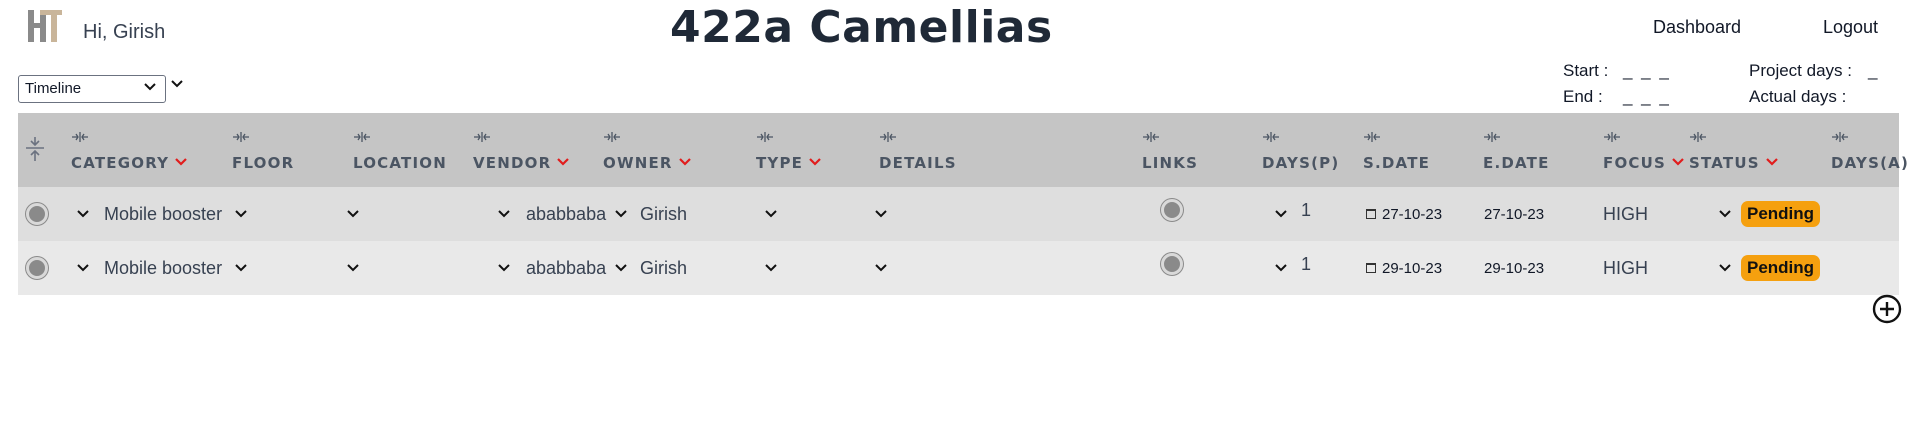 The image size is (1919, 439). Describe the element at coordinates (124, 32) in the screenshot. I see `greeting: Hi, Girish` at that location.